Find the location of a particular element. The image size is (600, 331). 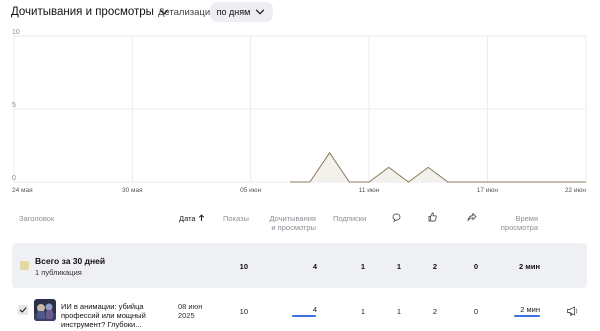

header-date: Дата is located at coordinates (192, 218).